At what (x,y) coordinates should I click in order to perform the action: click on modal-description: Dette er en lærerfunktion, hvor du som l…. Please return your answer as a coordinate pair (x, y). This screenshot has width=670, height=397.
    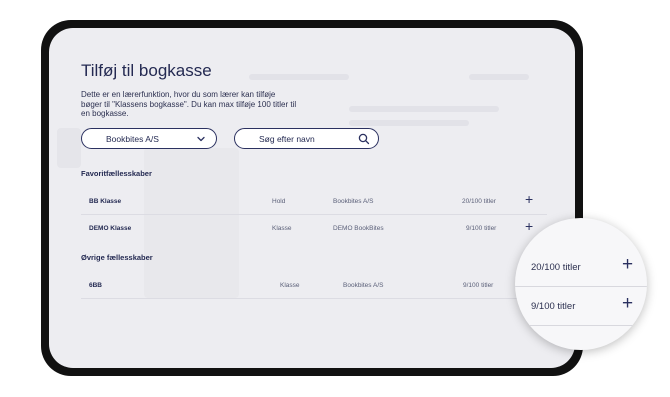
    Looking at the image, I should click on (189, 104).